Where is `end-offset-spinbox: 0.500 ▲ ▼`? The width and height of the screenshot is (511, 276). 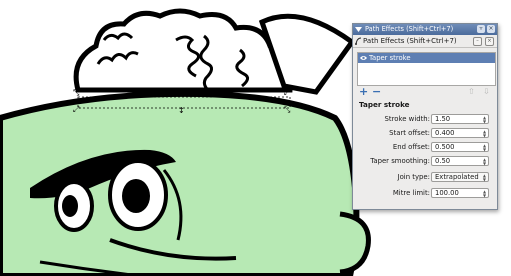
end-offset-spinbox: 0.500 ▲ ▼ is located at coordinates (460, 147).